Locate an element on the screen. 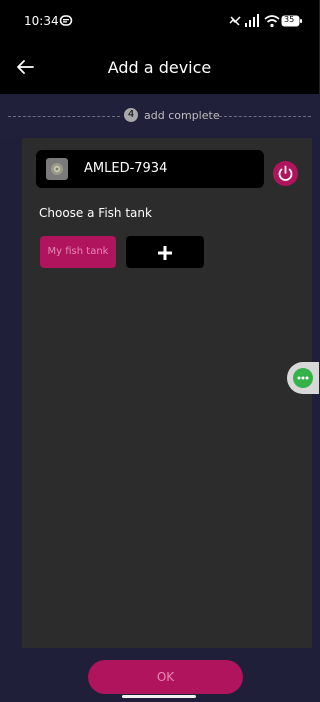  status-bar: 10:34 35 is located at coordinates (159, 21).